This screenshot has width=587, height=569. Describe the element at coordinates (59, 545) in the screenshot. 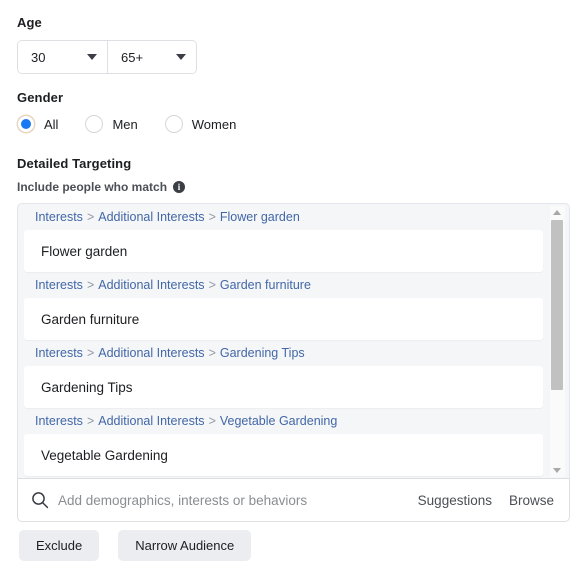

I see `exclude-button: Exclude` at that location.